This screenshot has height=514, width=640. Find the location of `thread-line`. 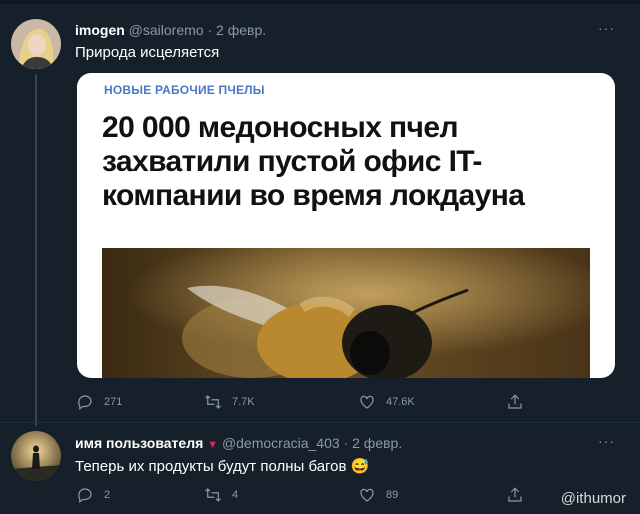

thread-line is located at coordinates (36, 250).